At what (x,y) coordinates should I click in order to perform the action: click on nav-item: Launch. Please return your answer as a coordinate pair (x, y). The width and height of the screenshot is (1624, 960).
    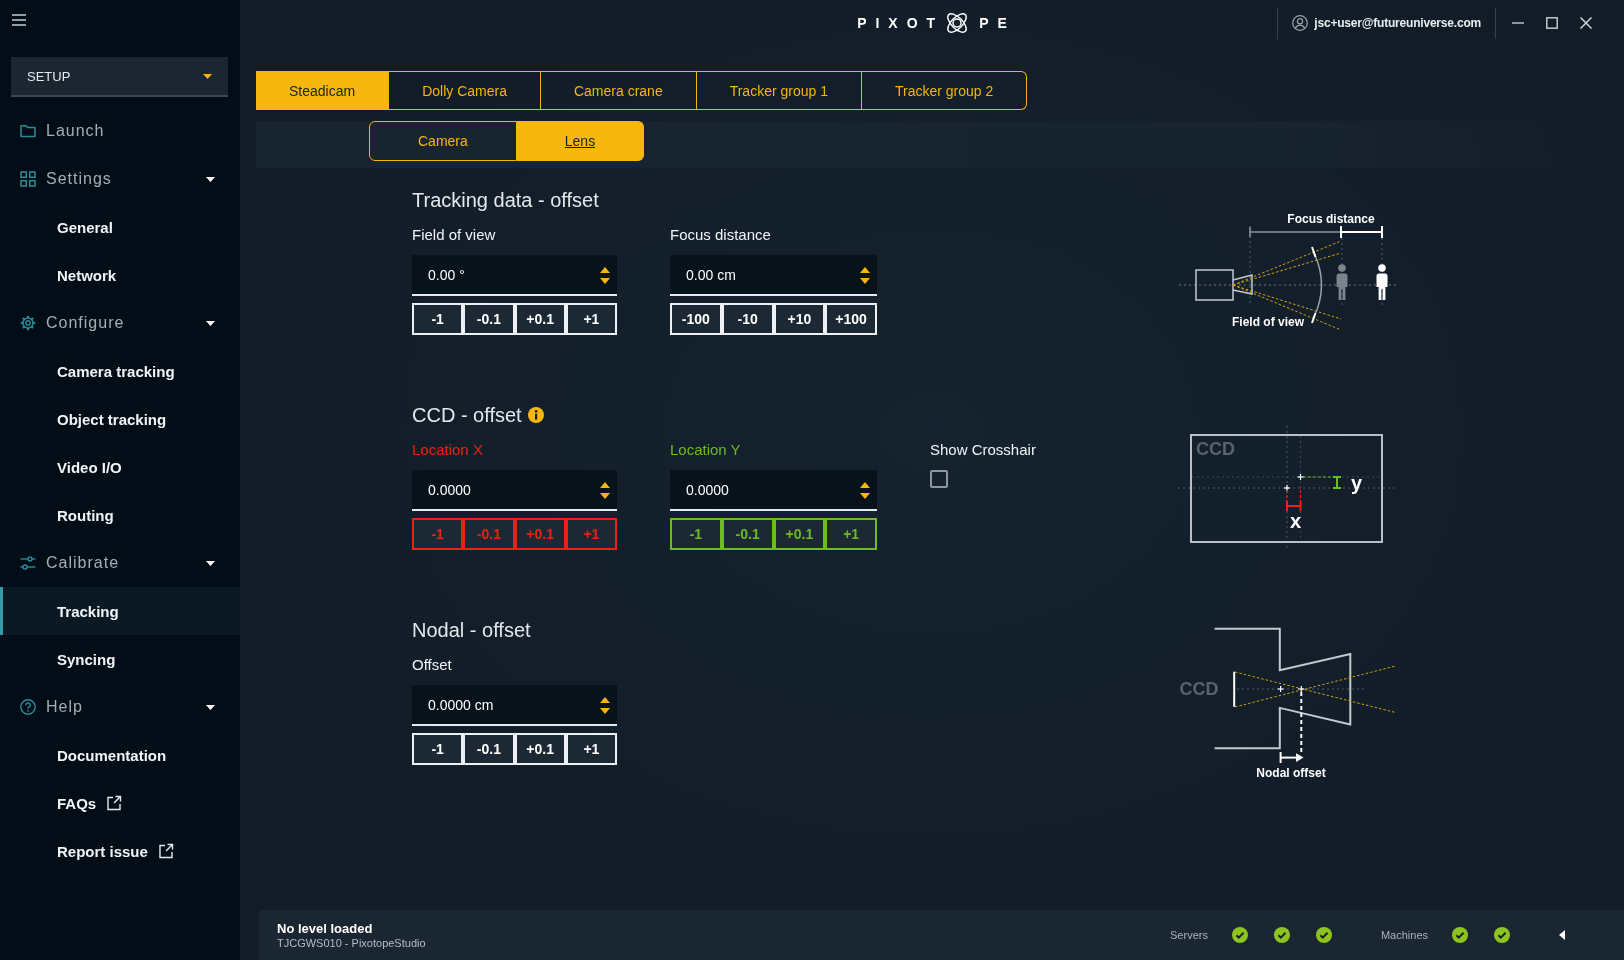
    Looking at the image, I should click on (120, 131).